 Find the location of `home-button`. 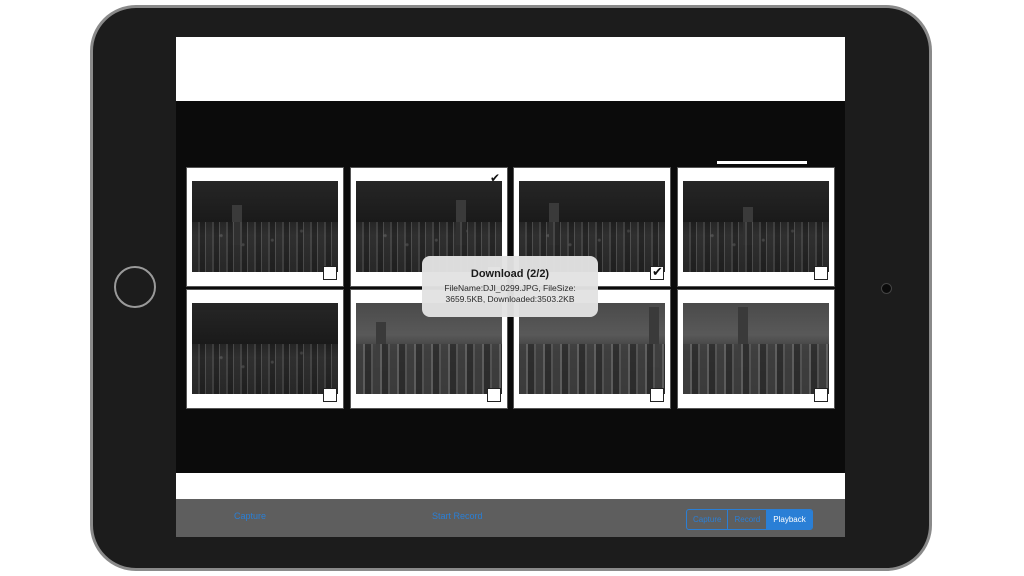

home-button is located at coordinates (135, 287).